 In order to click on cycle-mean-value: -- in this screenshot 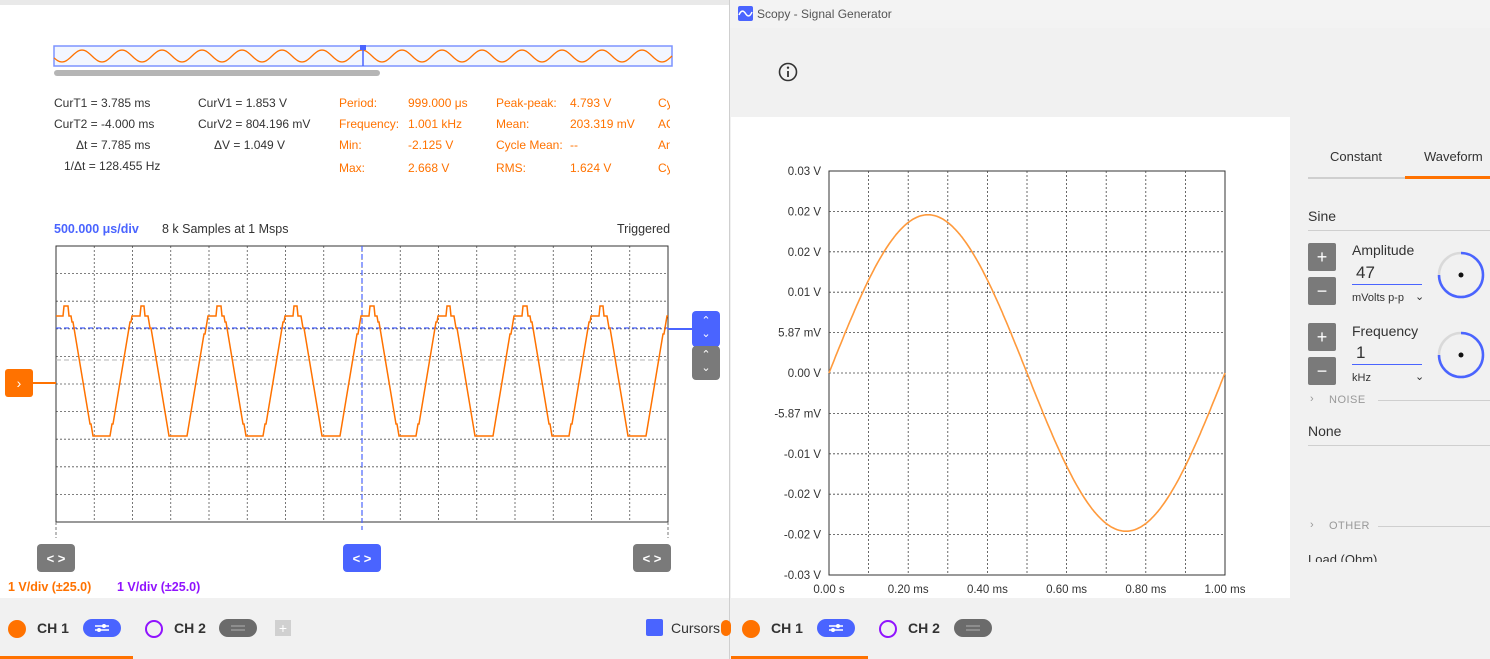, I will do `click(574, 145)`.